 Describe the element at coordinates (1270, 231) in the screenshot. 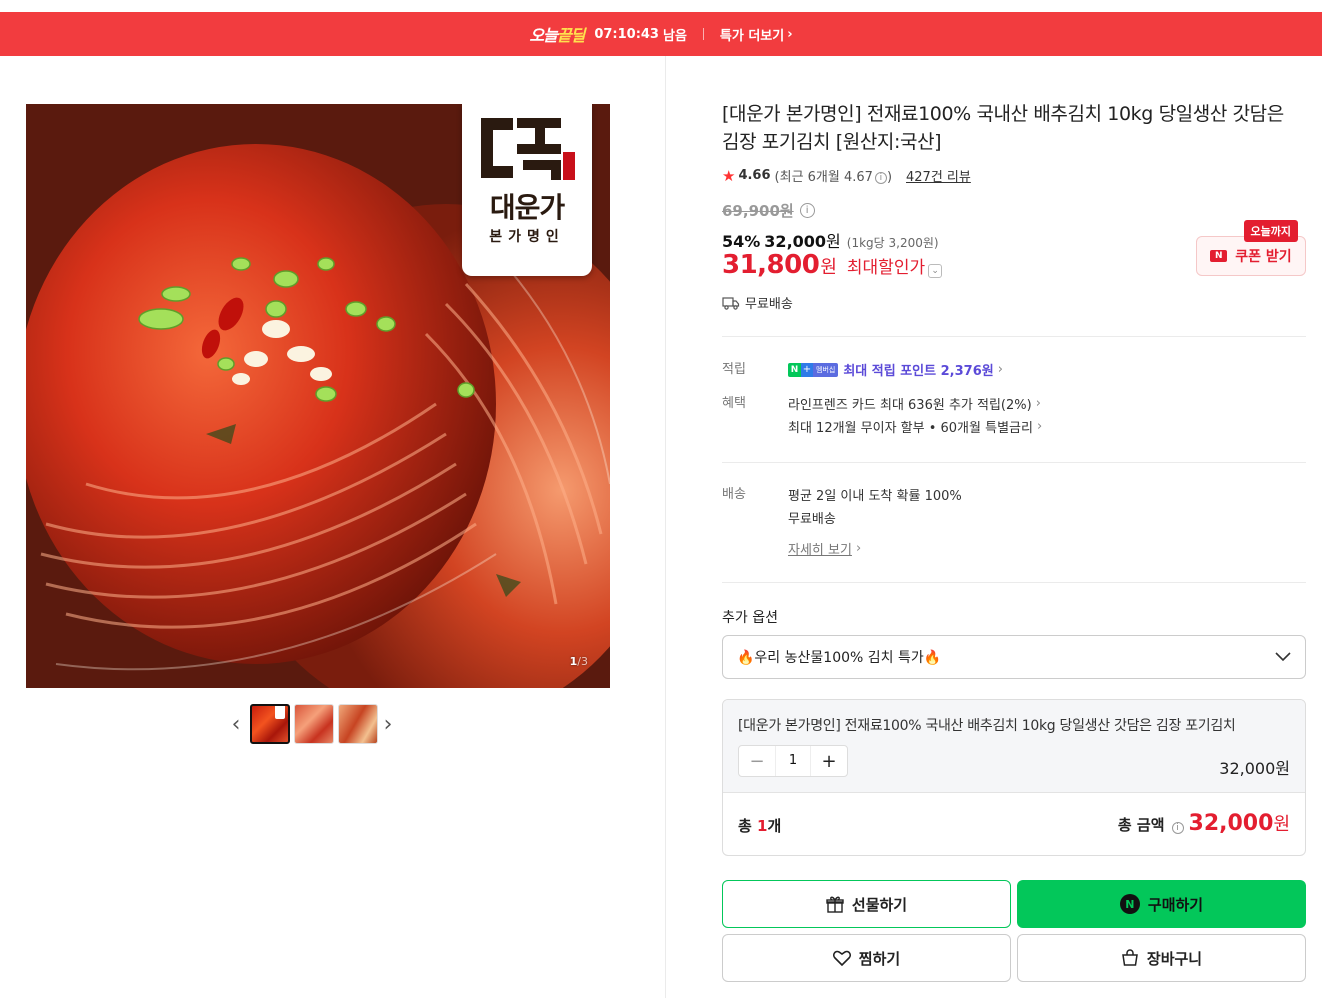

I see `coupon-deadline-tag: 오늘까지` at that location.